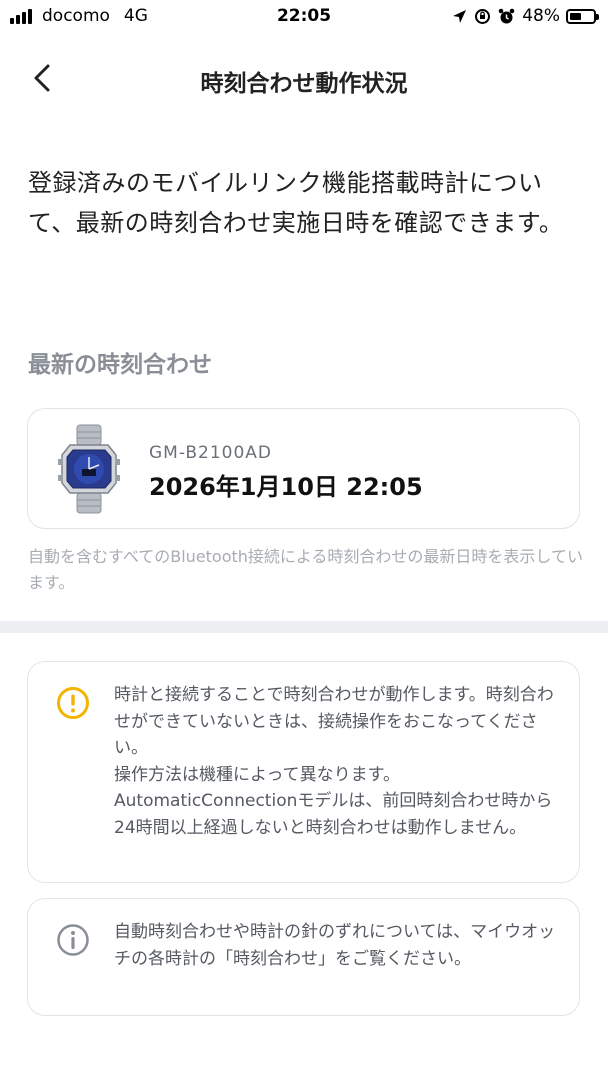  What do you see at coordinates (73, 703) in the screenshot?
I see `warning-circle-icon` at bounding box center [73, 703].